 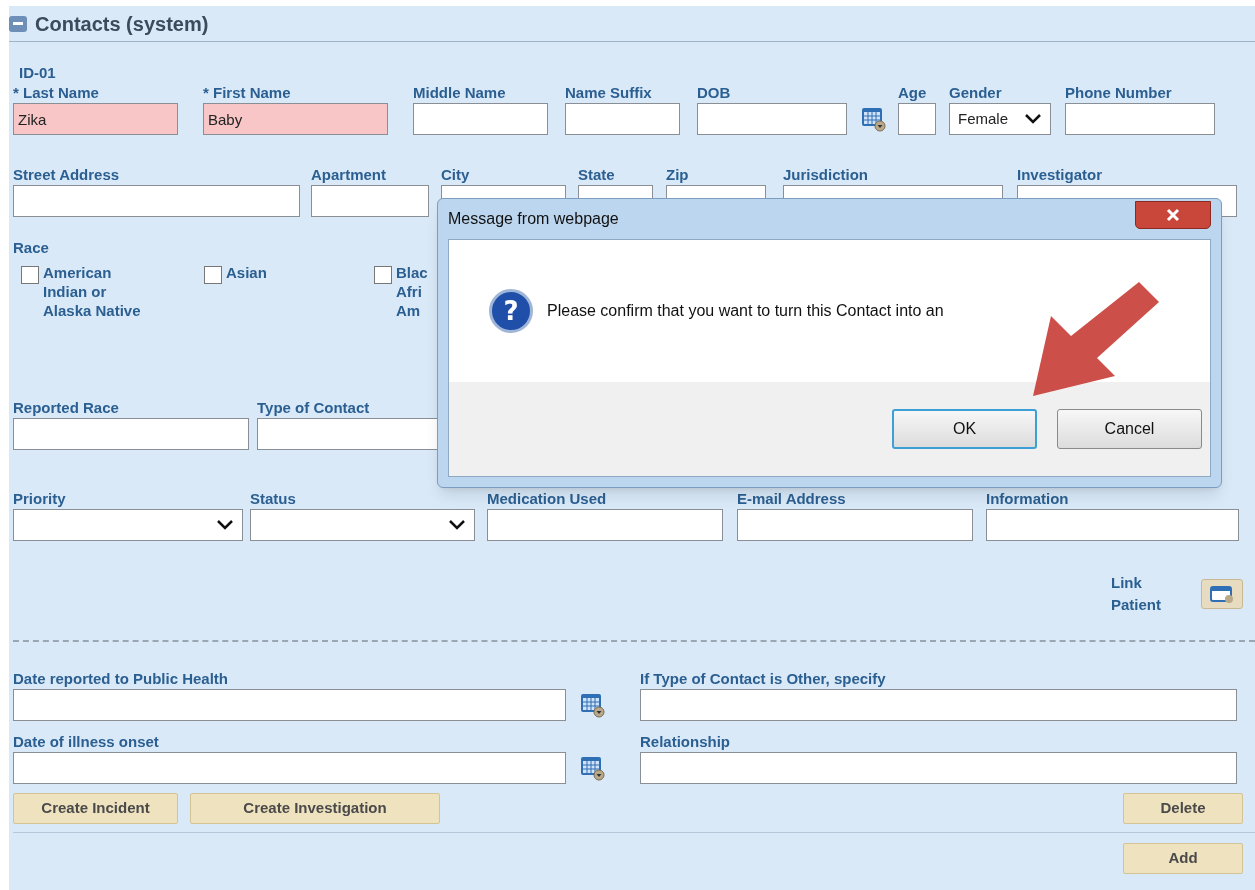 I want to click on checkbox-label: Blac Afri Am, so click(x=412, y=291).